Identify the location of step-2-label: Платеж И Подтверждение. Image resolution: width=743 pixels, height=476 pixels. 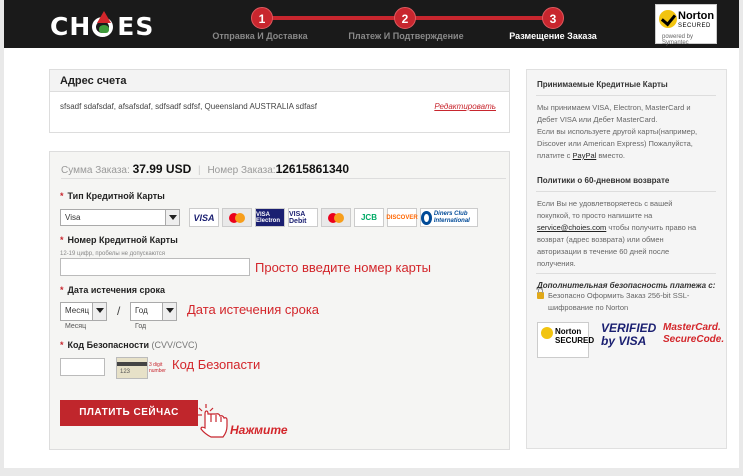
(406, 36).